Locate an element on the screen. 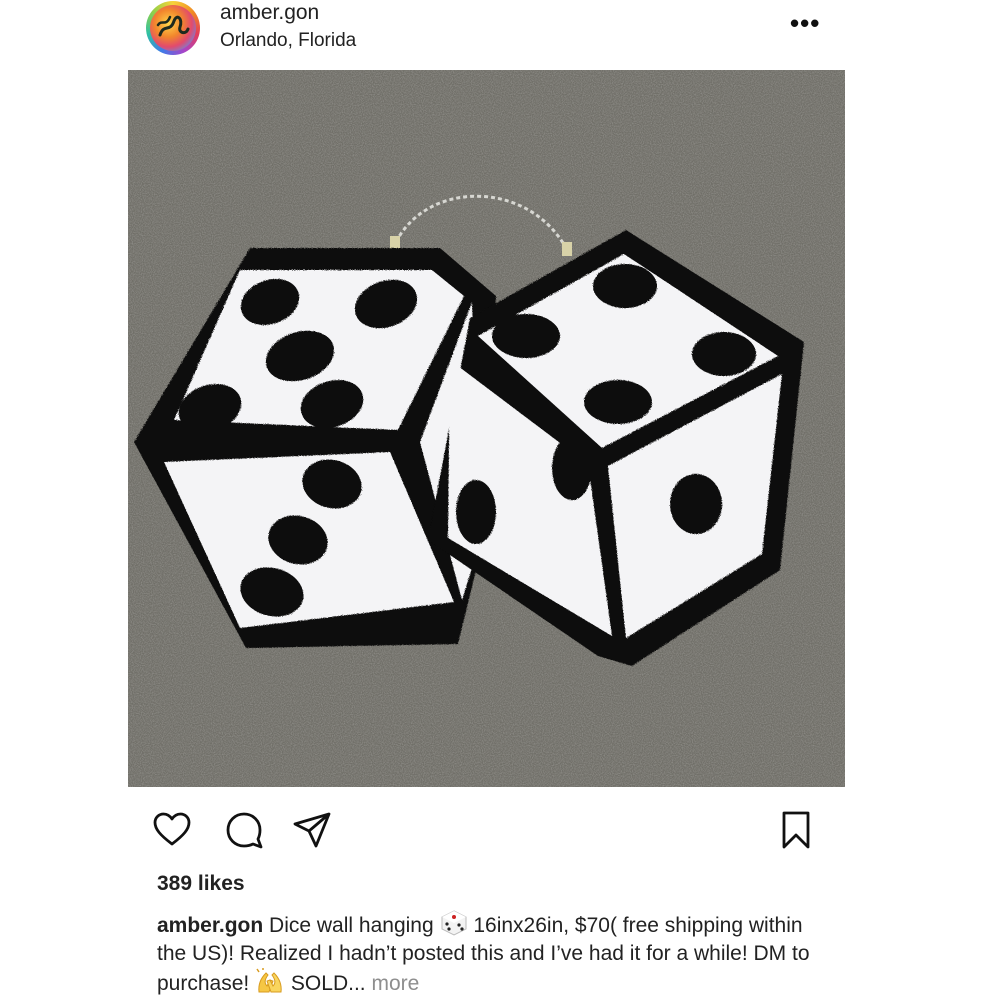 This screenshot has height=1000, width=1000. bookmark-icon is located at coordinates (796, 830).